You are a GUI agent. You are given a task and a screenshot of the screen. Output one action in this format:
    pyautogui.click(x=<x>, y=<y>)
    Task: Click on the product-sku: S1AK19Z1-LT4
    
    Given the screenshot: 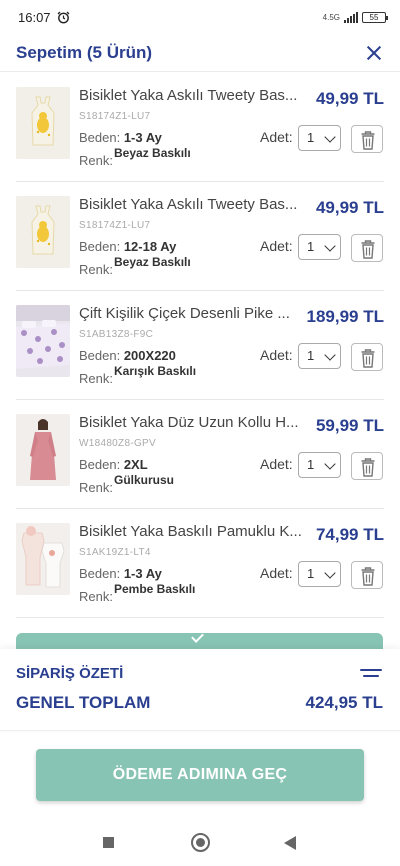 What is the action you would take?
    pyautogui.click(x=115, y=552)
    